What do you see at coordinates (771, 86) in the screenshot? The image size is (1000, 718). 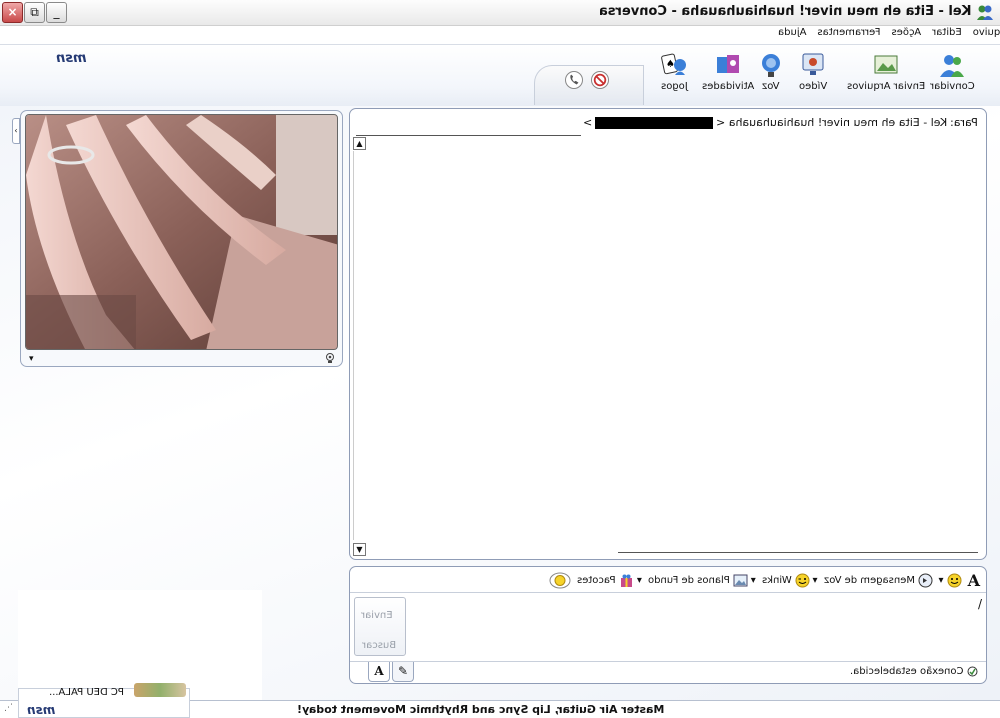 I see `toolbar-label: Voz` at bounding box center [771, 86].